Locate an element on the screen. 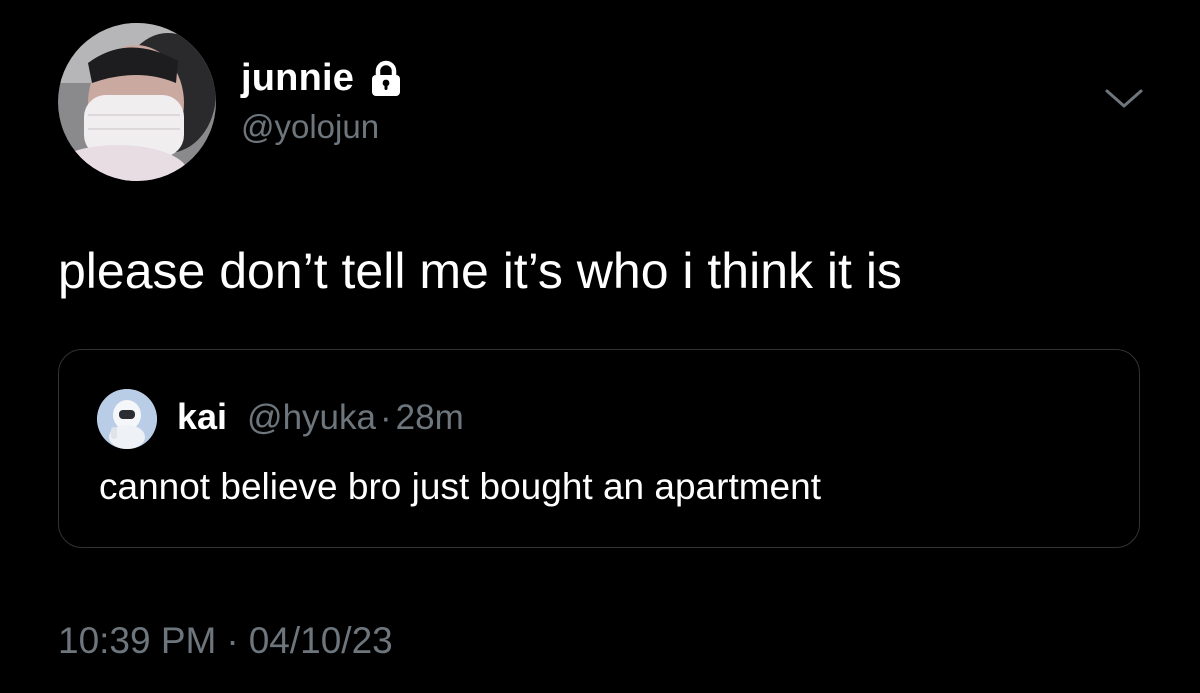  author-display-name: junnie is located at coordinates (297, 78).